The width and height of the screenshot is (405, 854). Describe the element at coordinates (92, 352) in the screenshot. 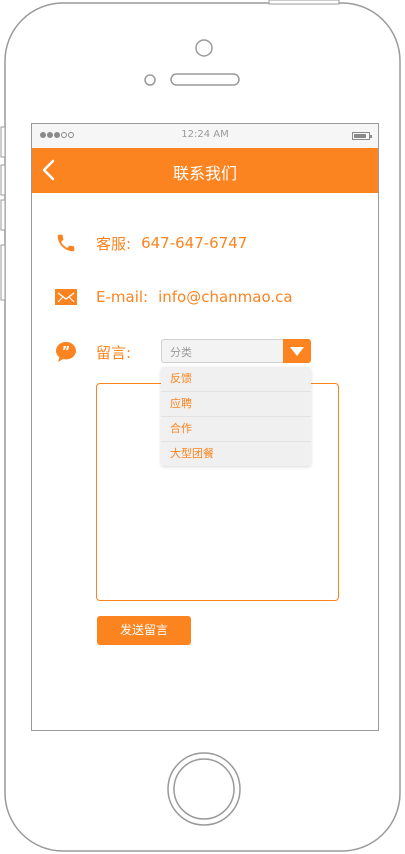

I see `message-row: ” 留言:` at that location.